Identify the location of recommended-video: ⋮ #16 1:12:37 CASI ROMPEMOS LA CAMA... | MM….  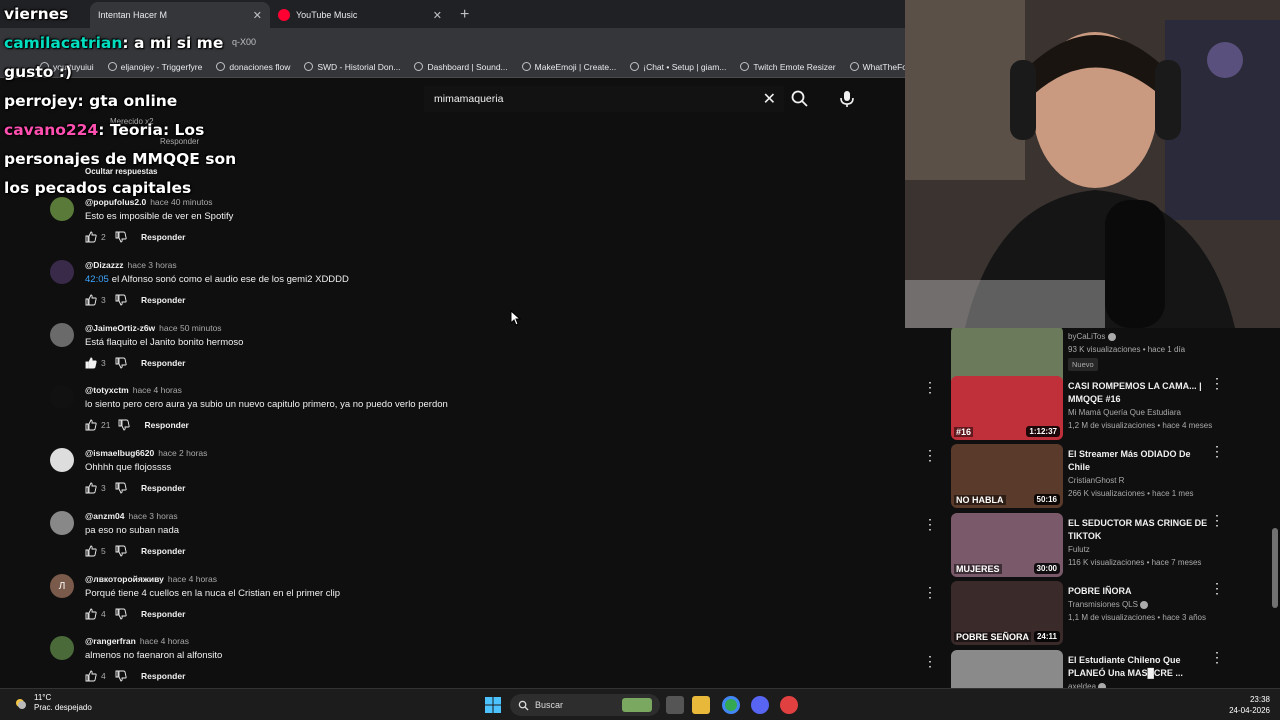
(1092, 409).